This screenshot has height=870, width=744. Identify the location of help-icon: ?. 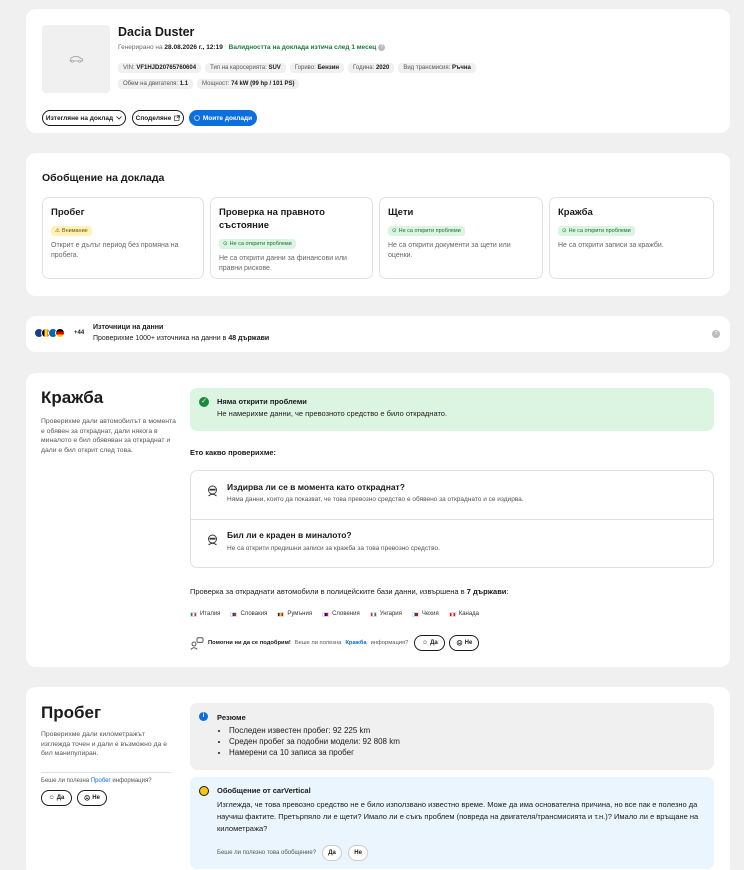
(716, 334).